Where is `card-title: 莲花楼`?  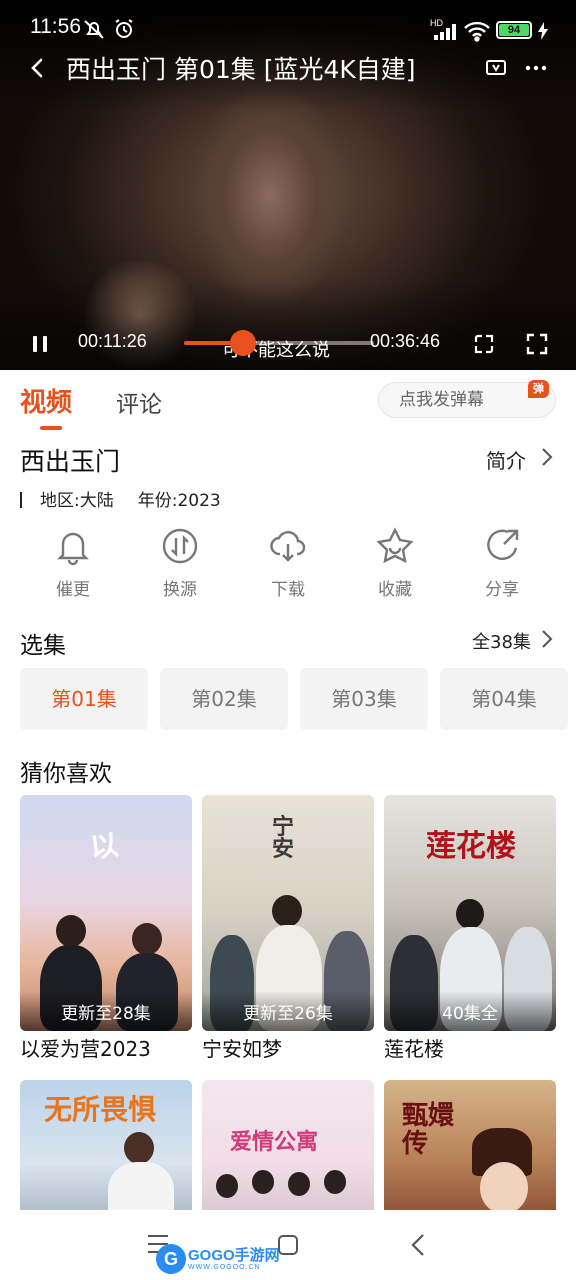 card-title: 莲花楼 is located at coordinates (414, 1049).